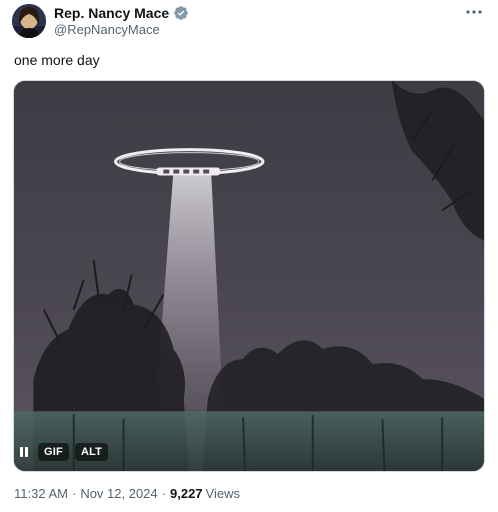  I want to click on verified-badge-icon, so click(181, 13).